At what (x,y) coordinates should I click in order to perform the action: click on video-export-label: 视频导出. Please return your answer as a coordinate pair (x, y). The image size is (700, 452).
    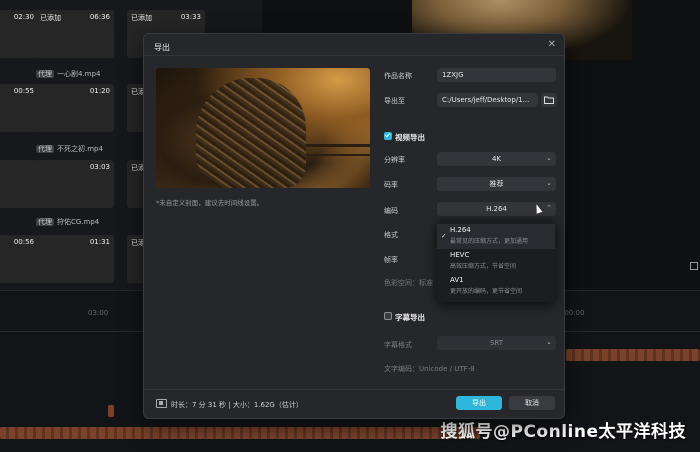
    Looking at the image, I should click on (410, 137).